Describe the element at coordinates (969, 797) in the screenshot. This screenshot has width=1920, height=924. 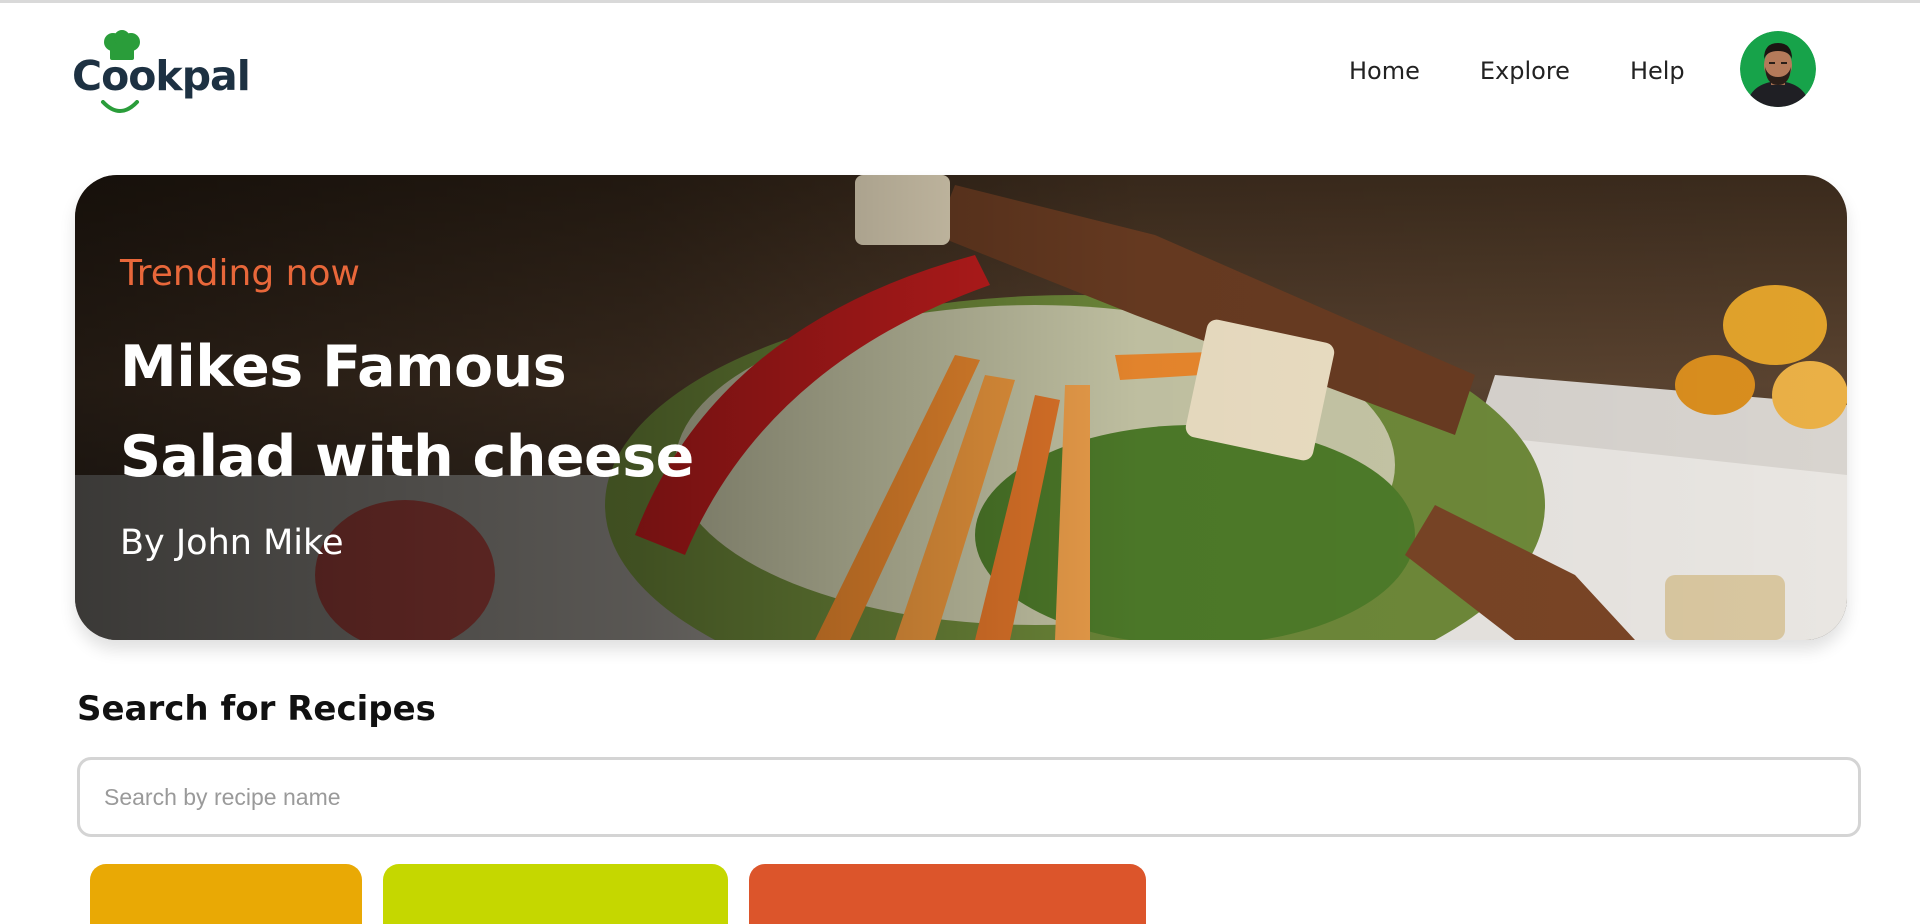
I see `search-input` at that location.